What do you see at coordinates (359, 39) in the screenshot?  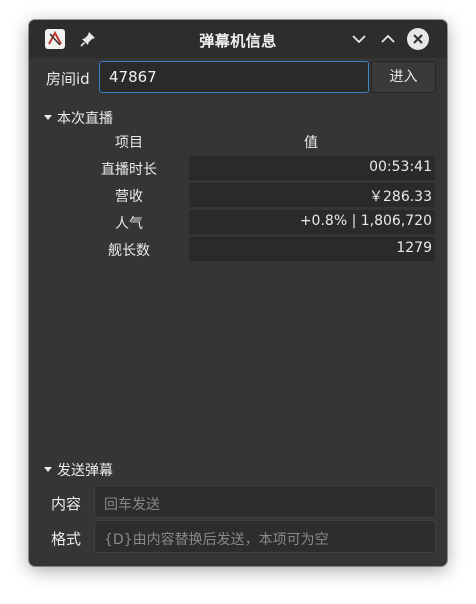 I see `chevron-down-icon` at bounding box center [359, 39].